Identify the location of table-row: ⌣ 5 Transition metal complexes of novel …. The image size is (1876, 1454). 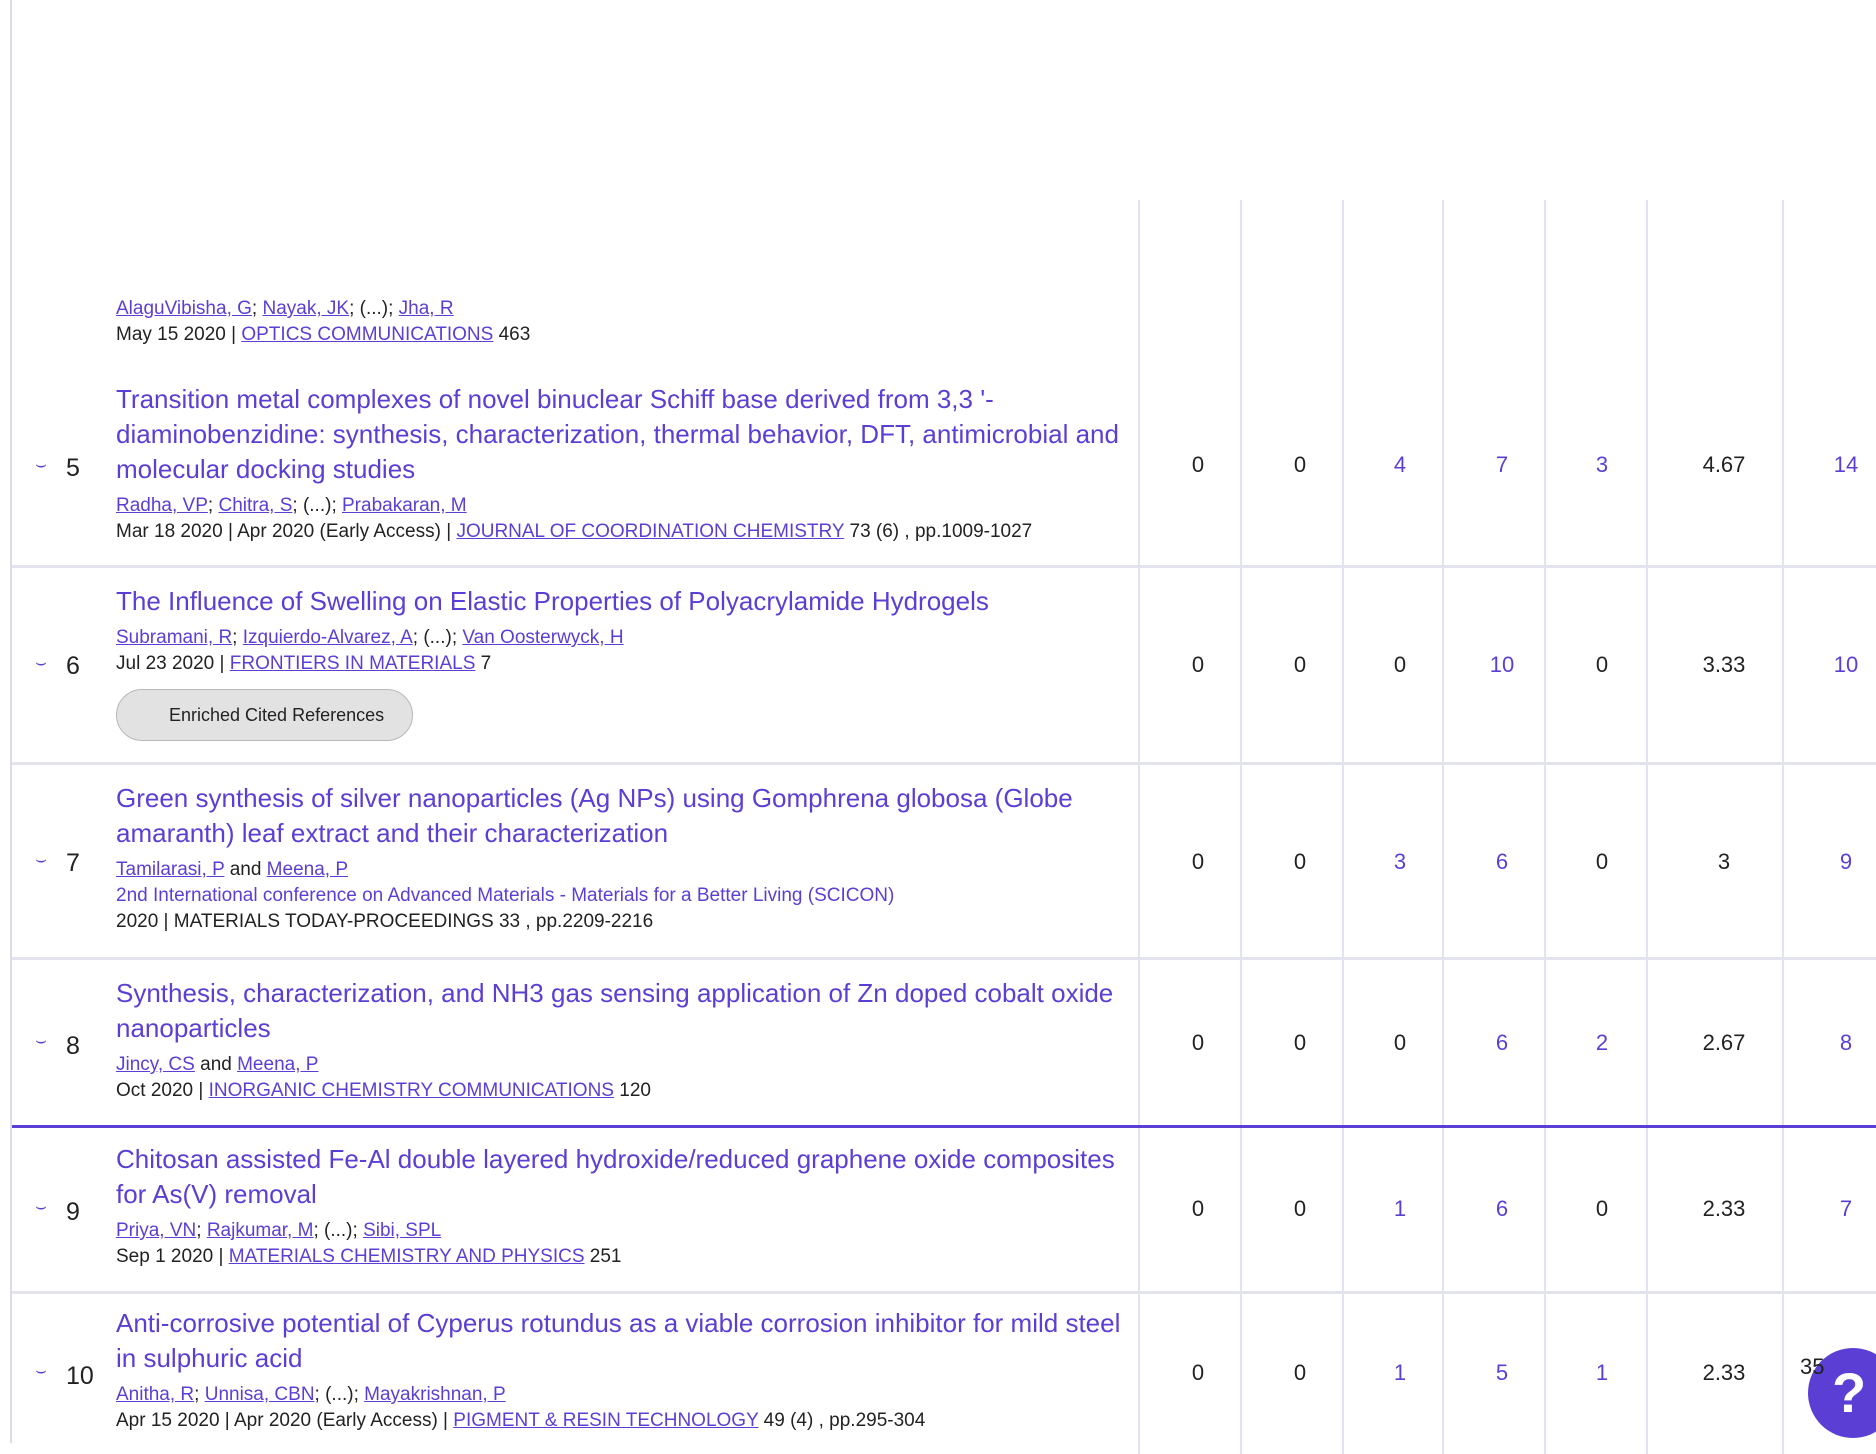
(944, 467).